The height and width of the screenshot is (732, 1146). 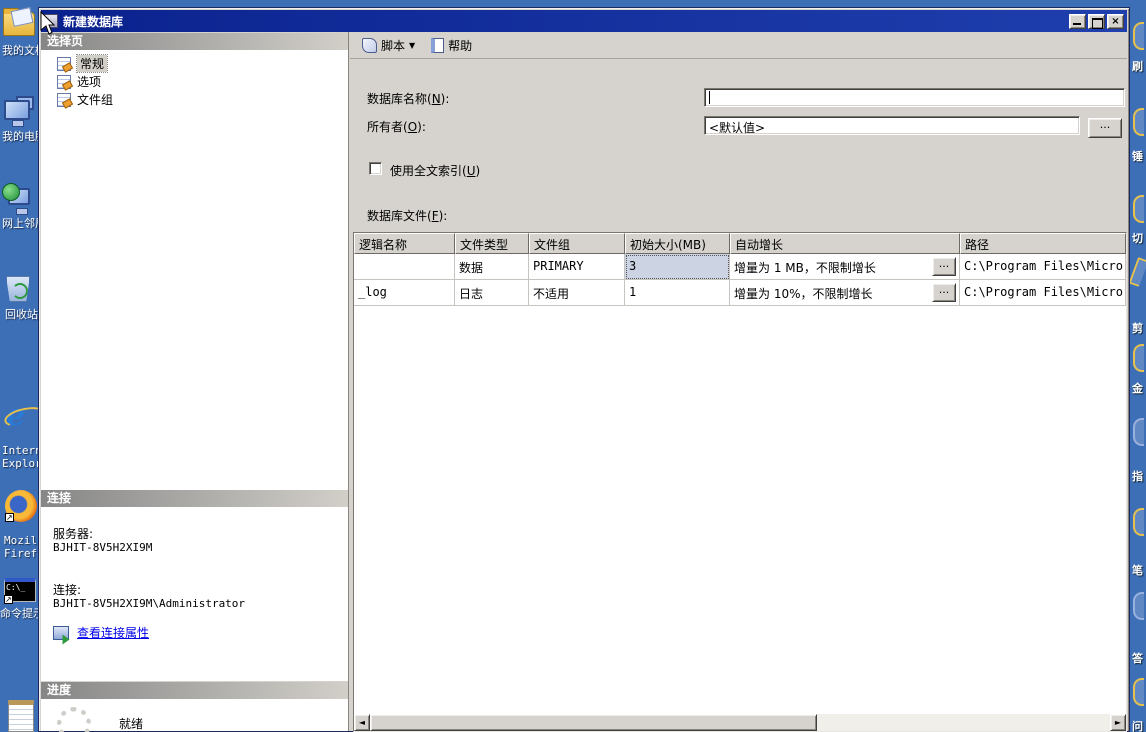 What do you see at coordinates (577, 293) in the screenshot?
I see `cell-filegroup: 不适用` at bounding box center [577, 293].